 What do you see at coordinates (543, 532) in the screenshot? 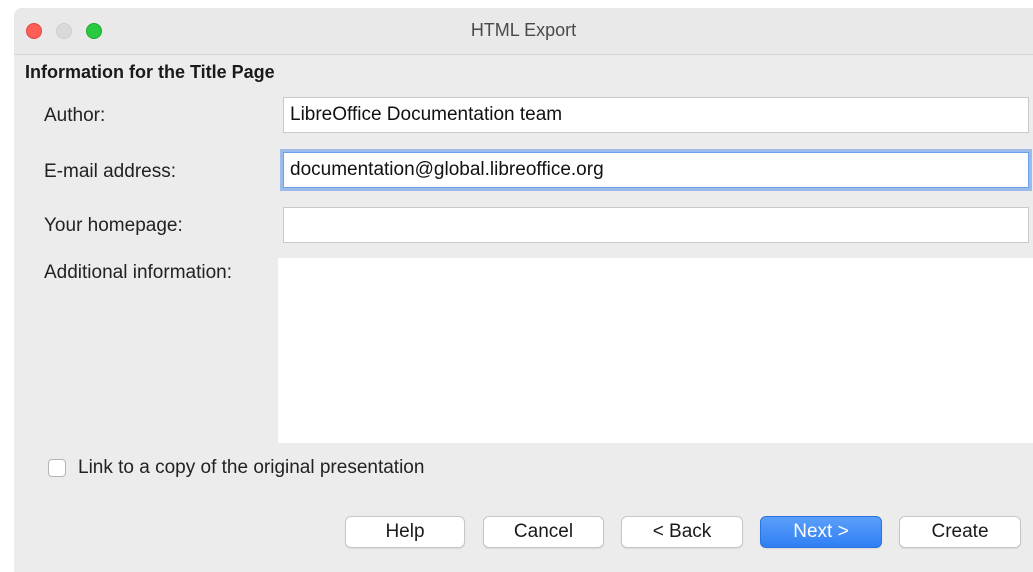
I see `cancel-button: Cancel` at bounding box center [543, 532].